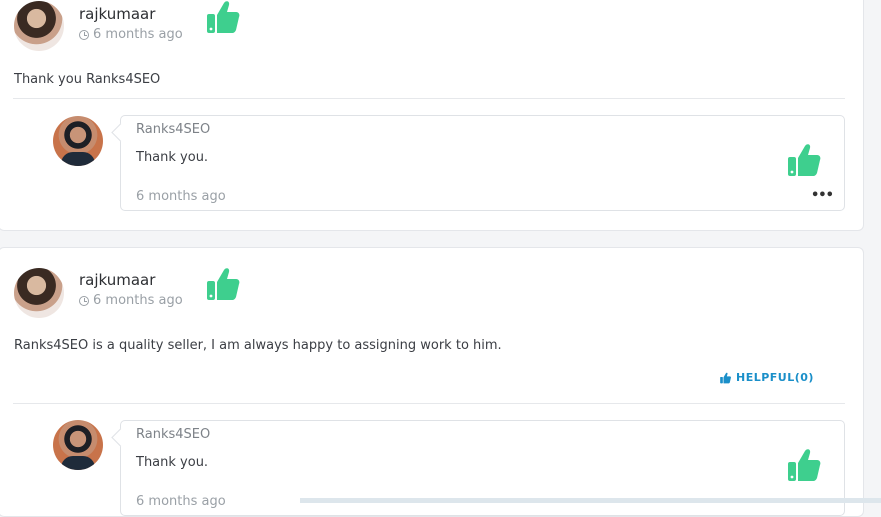  Describe the element at coordinates (822, 195) in the screenshot. I see `more-options-icon: •••` at that location.